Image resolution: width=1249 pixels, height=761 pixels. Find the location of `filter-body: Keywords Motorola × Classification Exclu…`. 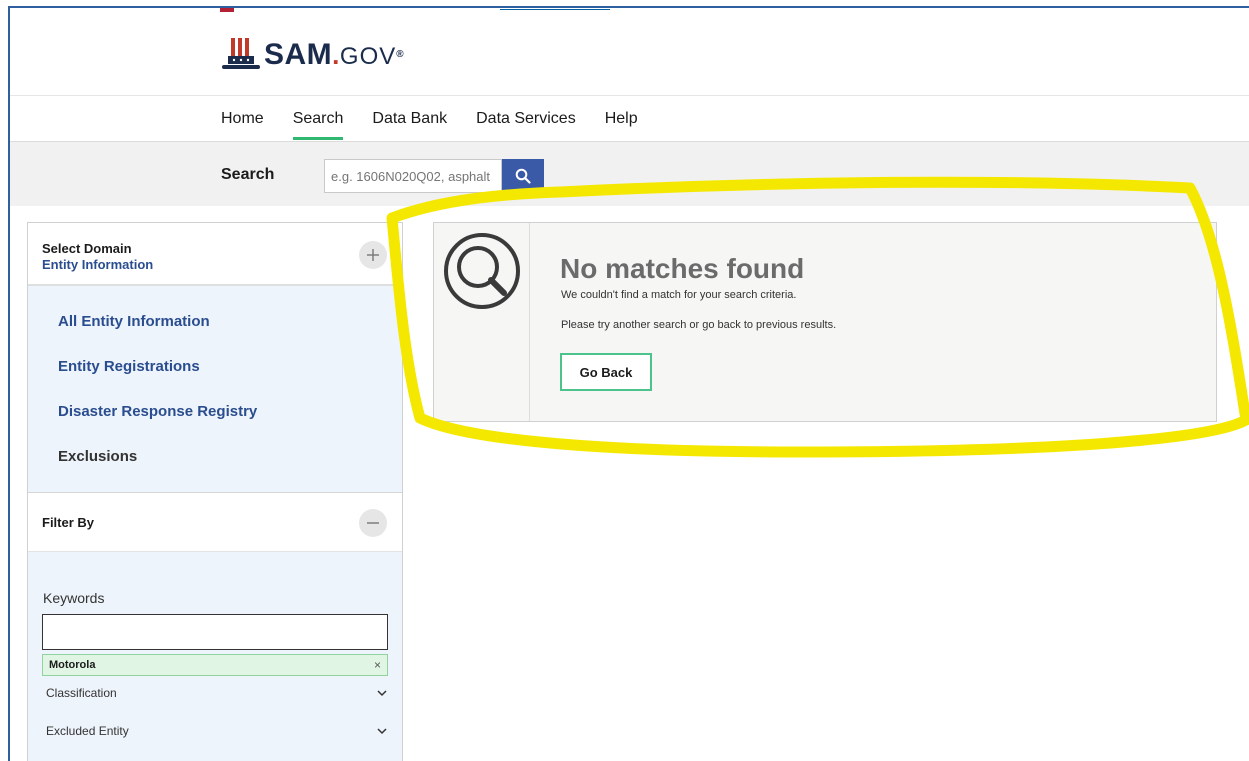

filter-body: Keywords Motorola × Classification Exclu… is located at coordinates (215, 656).